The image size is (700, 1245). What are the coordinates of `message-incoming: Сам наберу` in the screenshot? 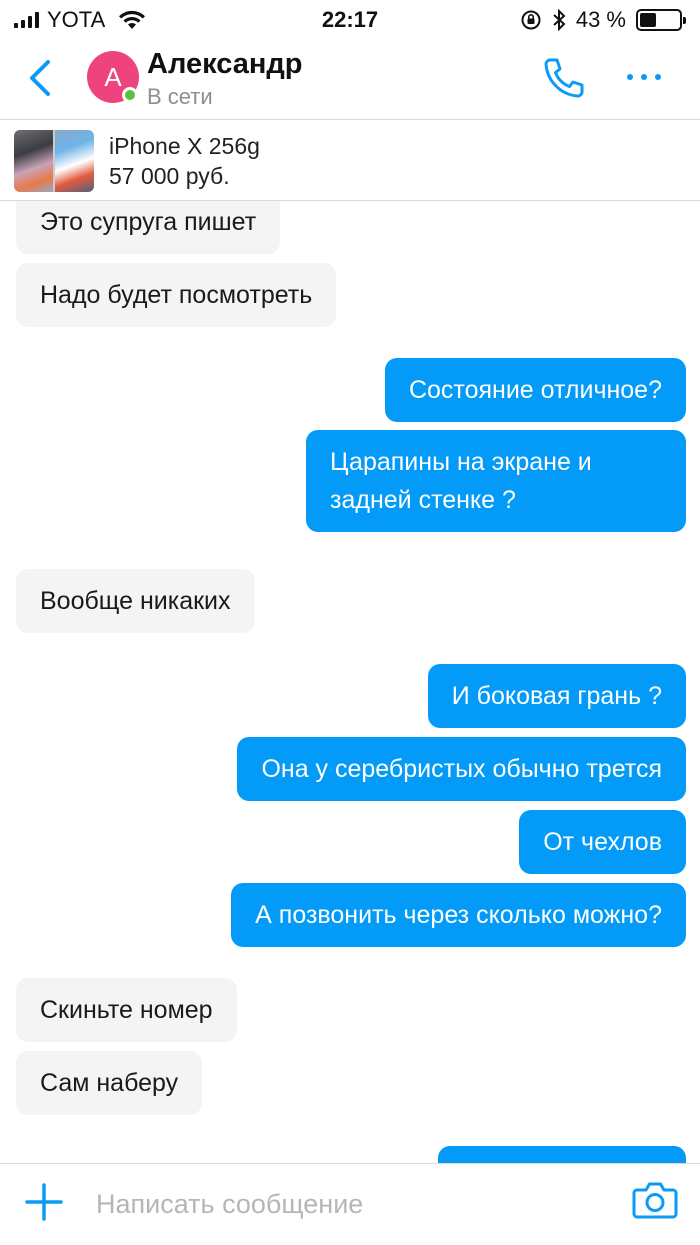 It's located at (109, 1083).